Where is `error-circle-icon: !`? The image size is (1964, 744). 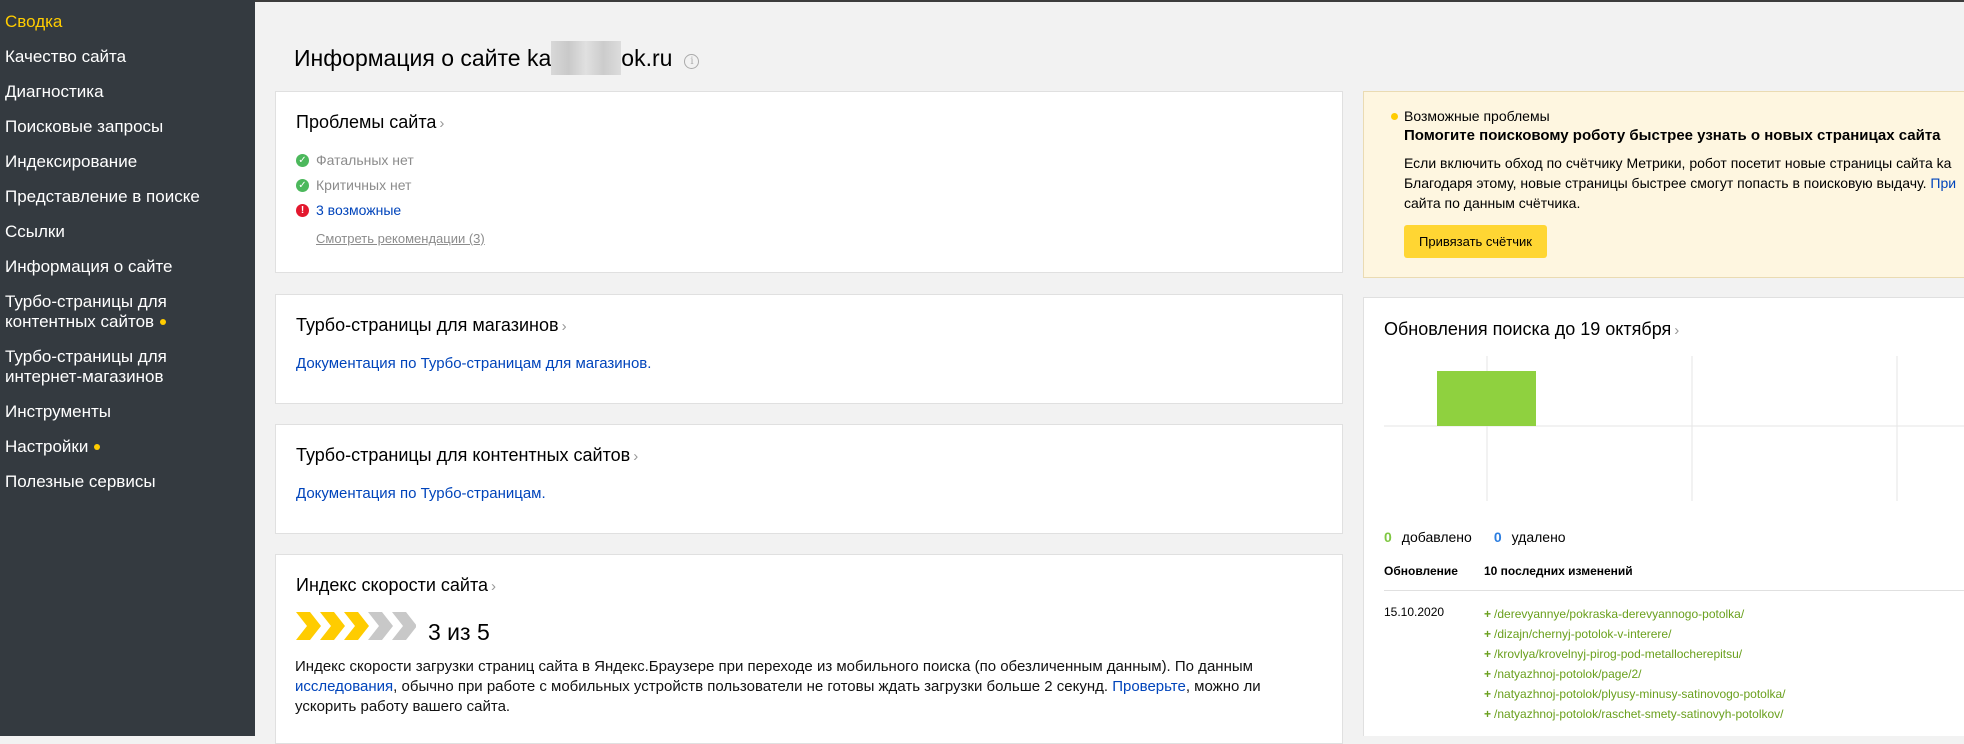 error-circle-icon: ! is located at coordinates (302, 210).